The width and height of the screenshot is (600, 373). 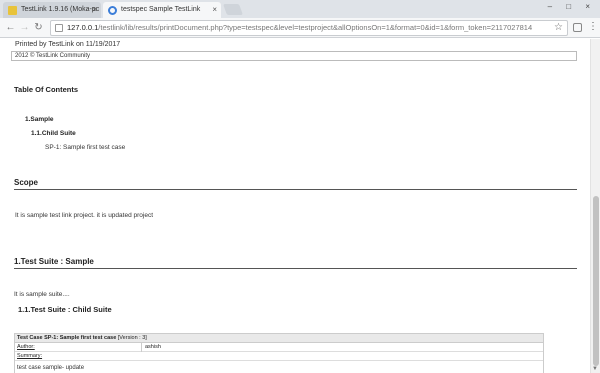 What do you see at coordinates (59, 28) in the screenshot?
I see `page-info-icon` at bounding box center [59, 28].